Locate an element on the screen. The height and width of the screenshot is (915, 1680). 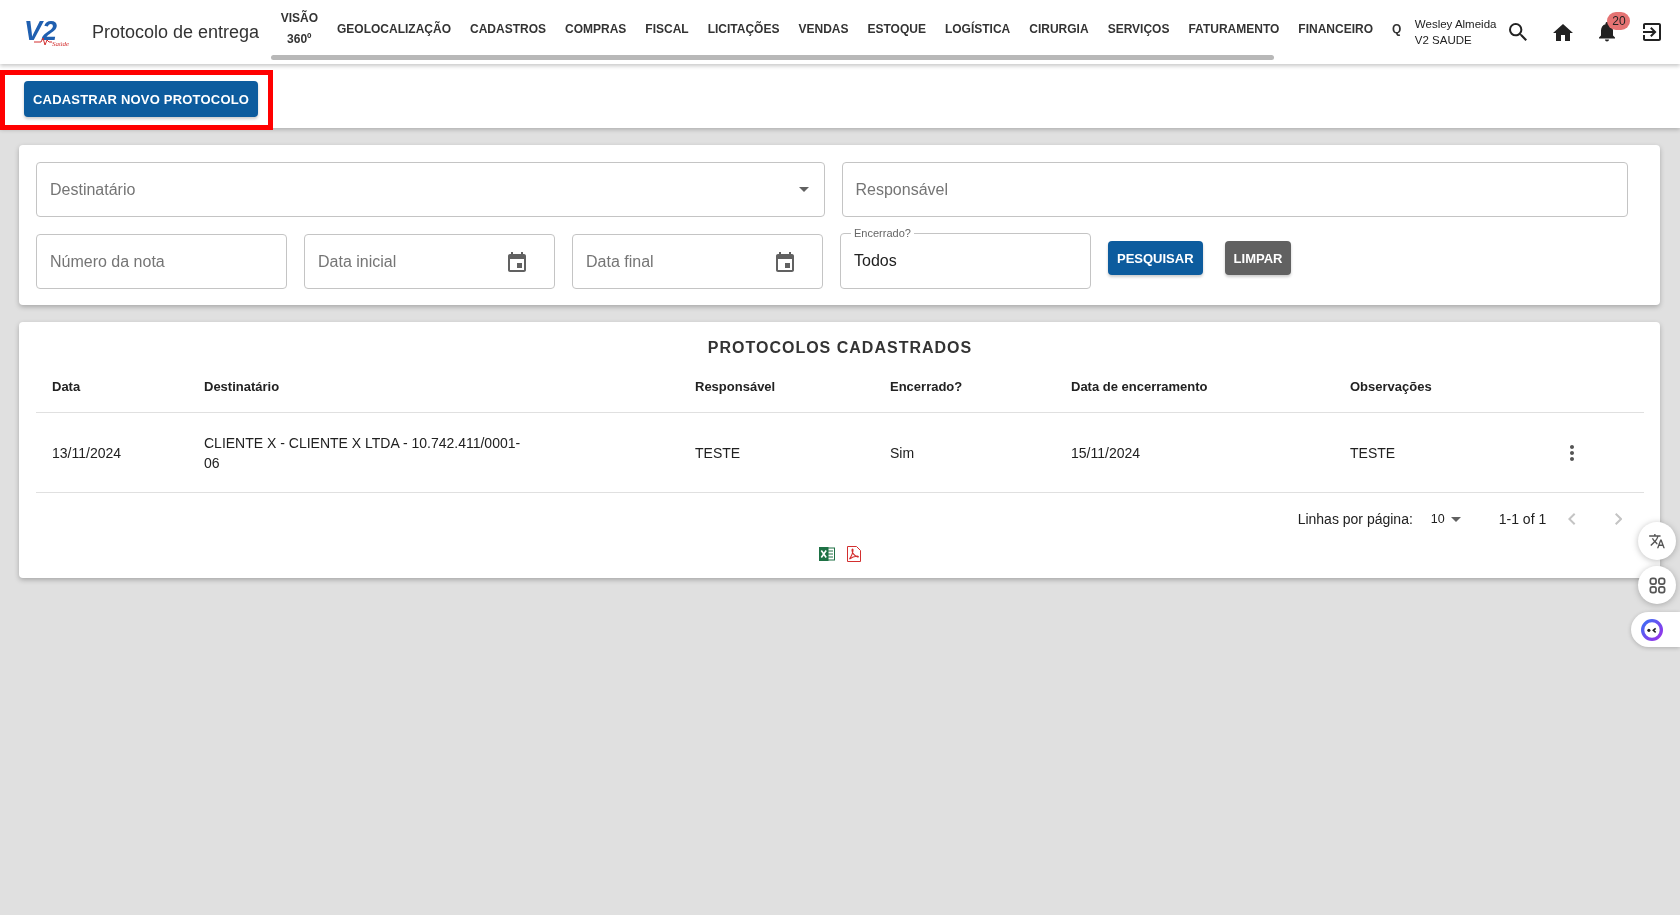
table-cell-text: 13/11/2024 is located at coordinates (87, 453).